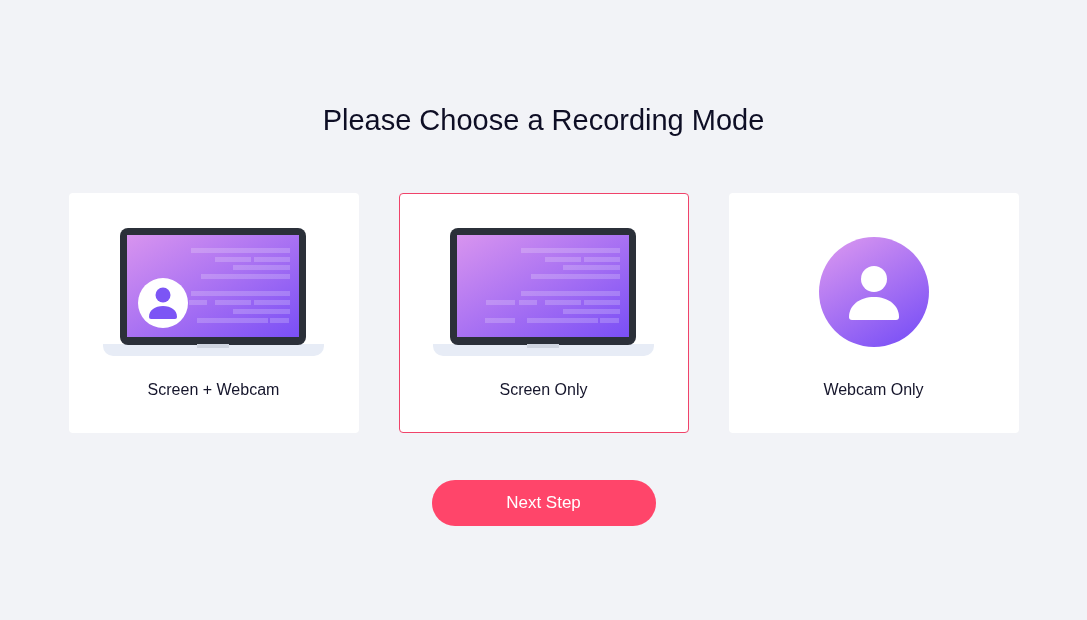 This screenshot has width=1087, height=620. I want to click on recording-mode-card: Screen Only, so click(543, 313).